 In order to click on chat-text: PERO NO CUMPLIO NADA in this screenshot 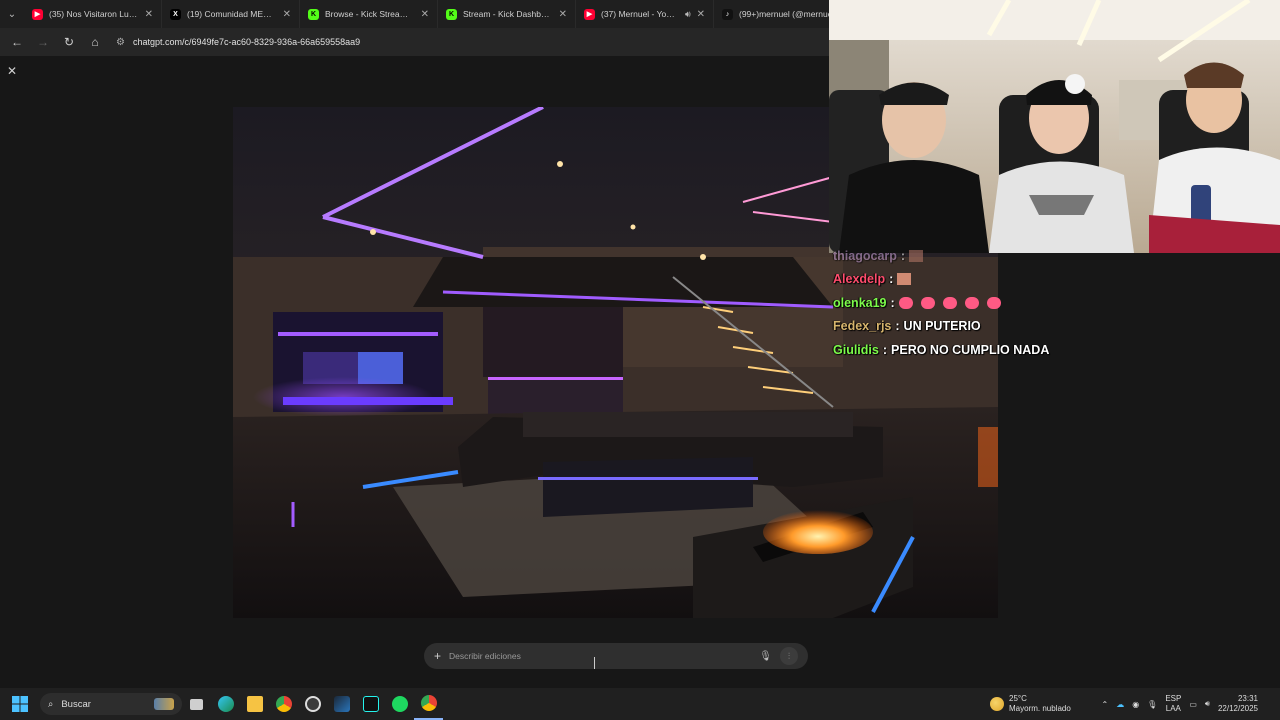, I will do `click(970, 349)`.